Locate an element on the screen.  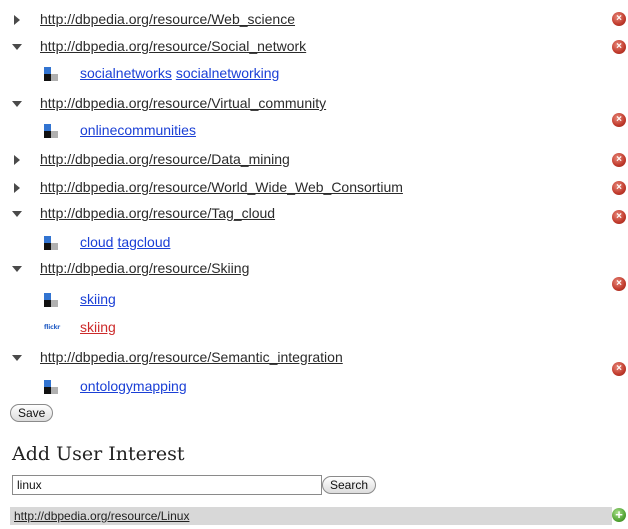
tag-source-row: cloud tagcloud is located at coordinates (314, 243).